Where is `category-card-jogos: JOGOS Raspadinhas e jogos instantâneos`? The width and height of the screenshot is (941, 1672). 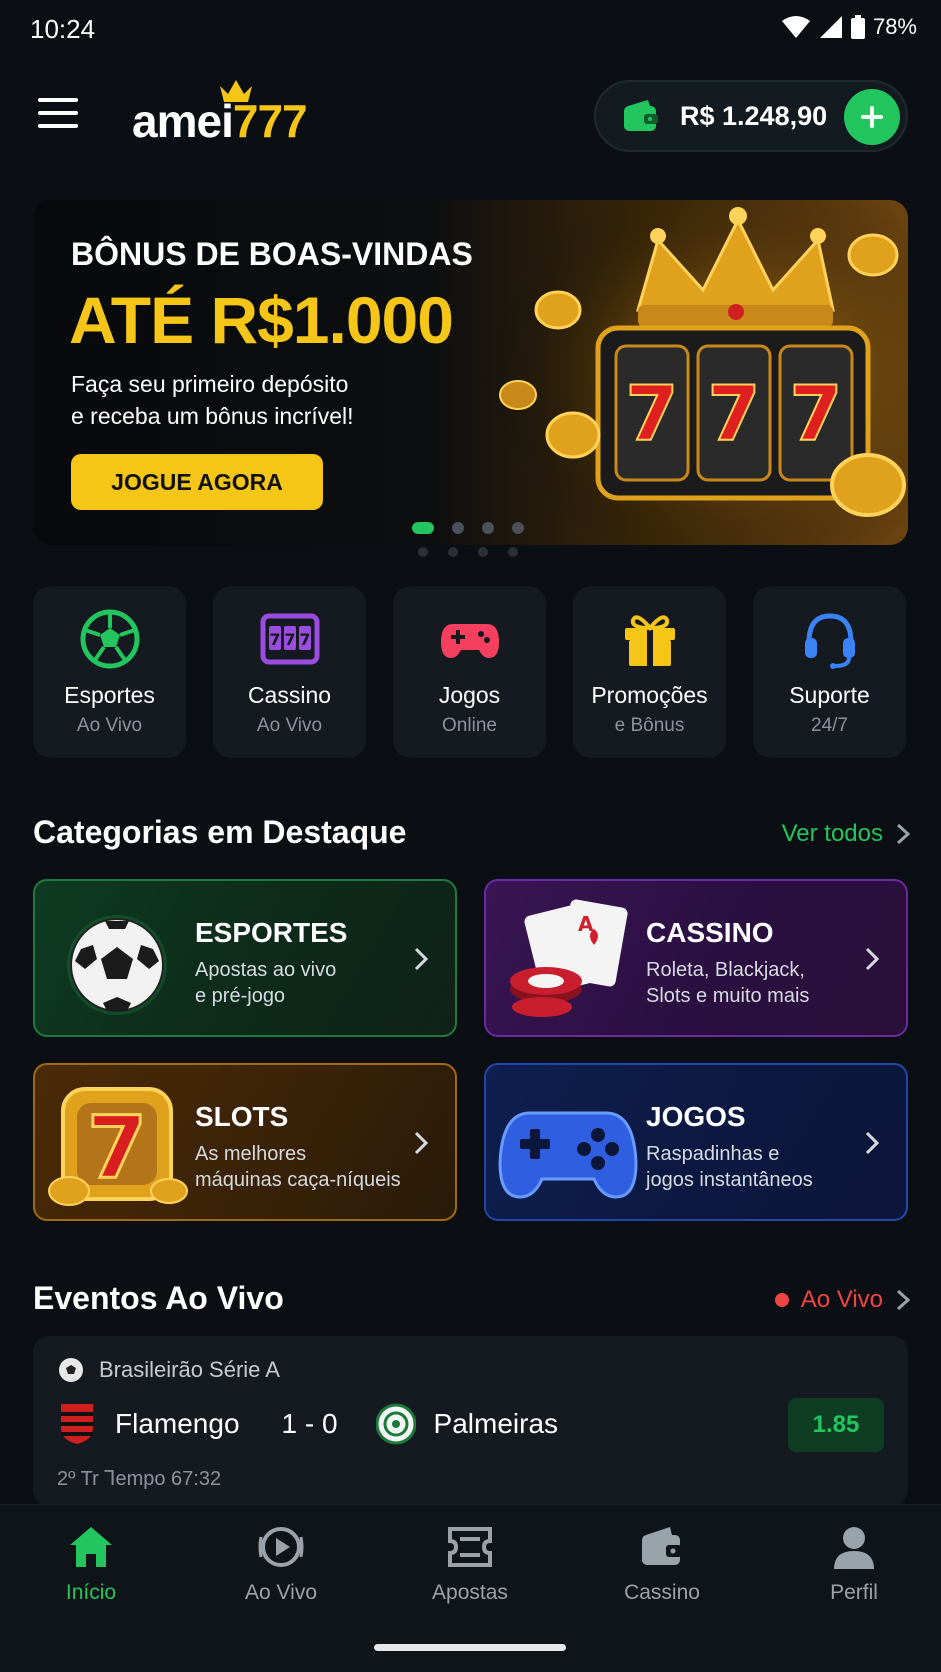 category-card-jogos: JOGOS Raspadinhas e jogos instantâneos is located at coordinates (696, 1142).